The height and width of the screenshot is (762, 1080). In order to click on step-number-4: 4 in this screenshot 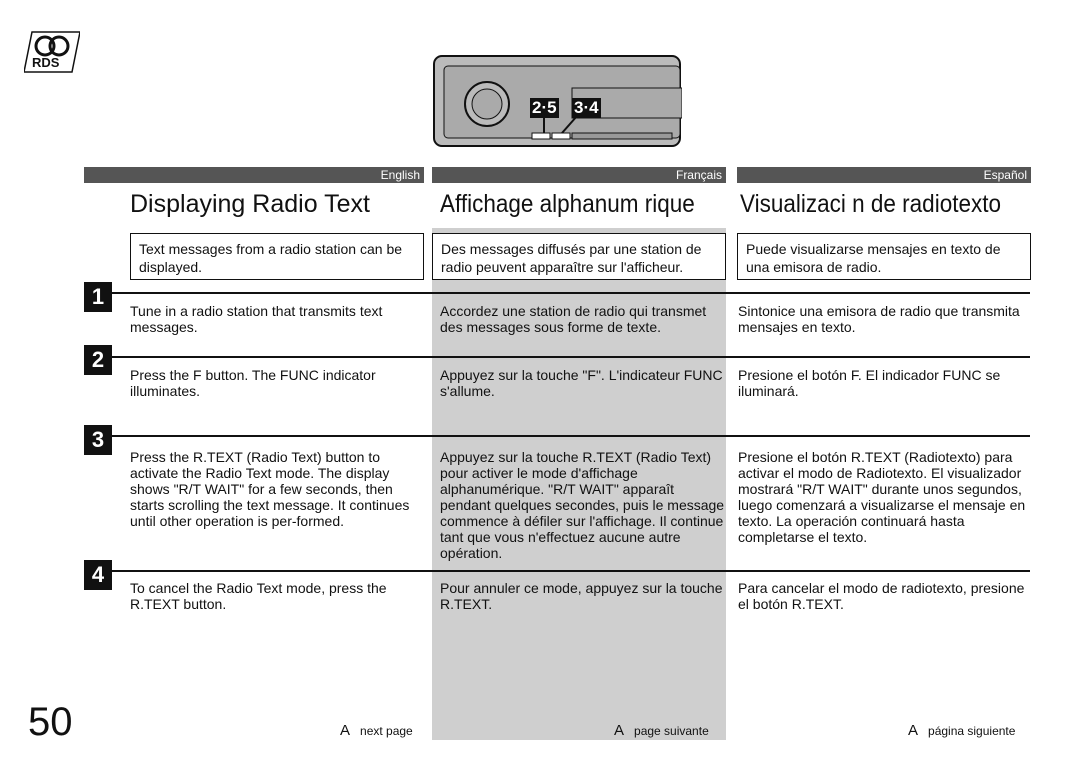, I will do `click(98, 575)`.